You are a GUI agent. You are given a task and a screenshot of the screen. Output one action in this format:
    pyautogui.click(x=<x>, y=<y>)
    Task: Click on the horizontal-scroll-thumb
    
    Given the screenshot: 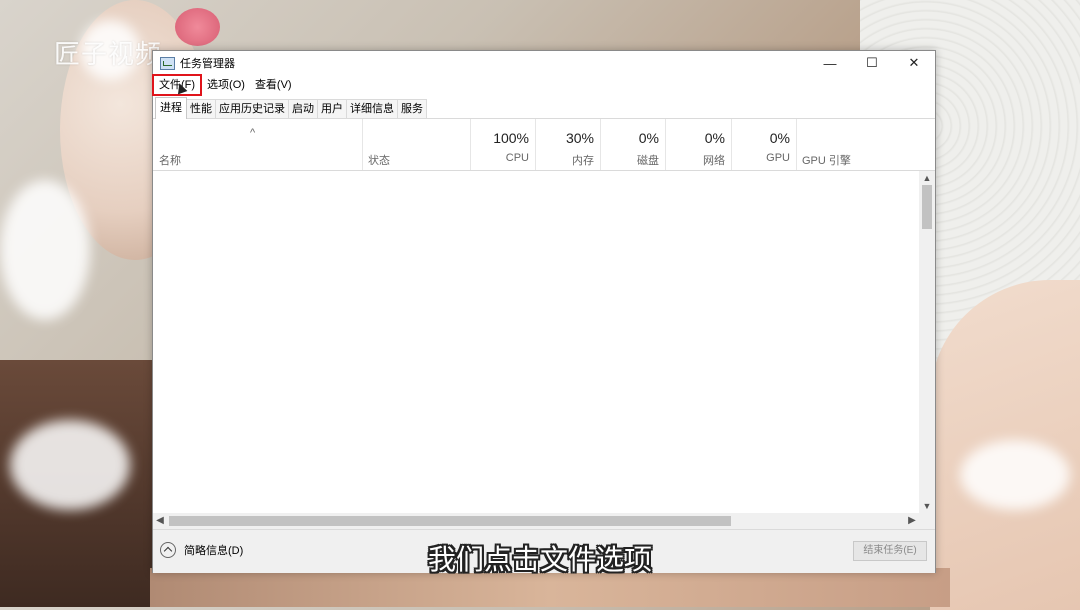 What is the action you would take?
    pyautogui.click(x=450, y=521)
    